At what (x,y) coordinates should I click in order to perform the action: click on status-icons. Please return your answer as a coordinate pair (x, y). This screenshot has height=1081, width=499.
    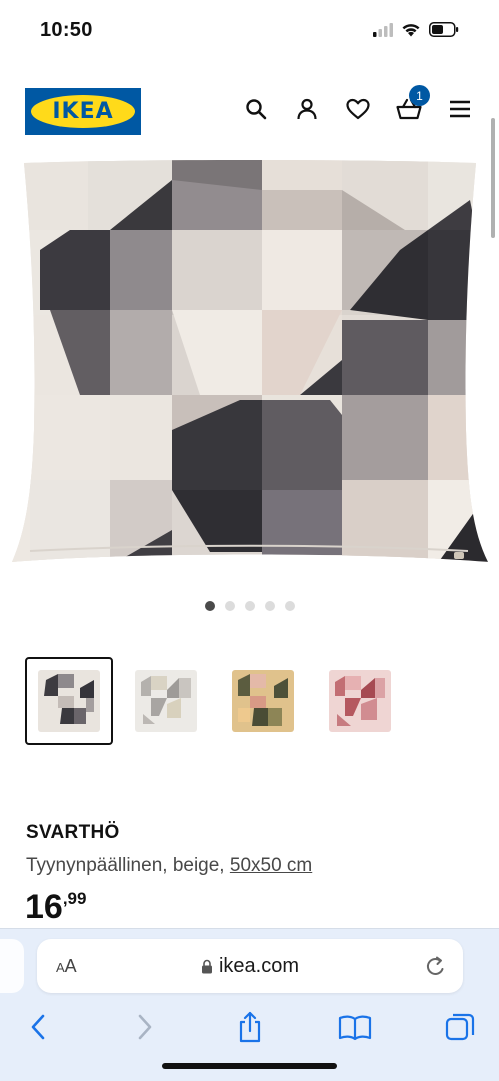
    Looking at the image, I should click on (416, 29).